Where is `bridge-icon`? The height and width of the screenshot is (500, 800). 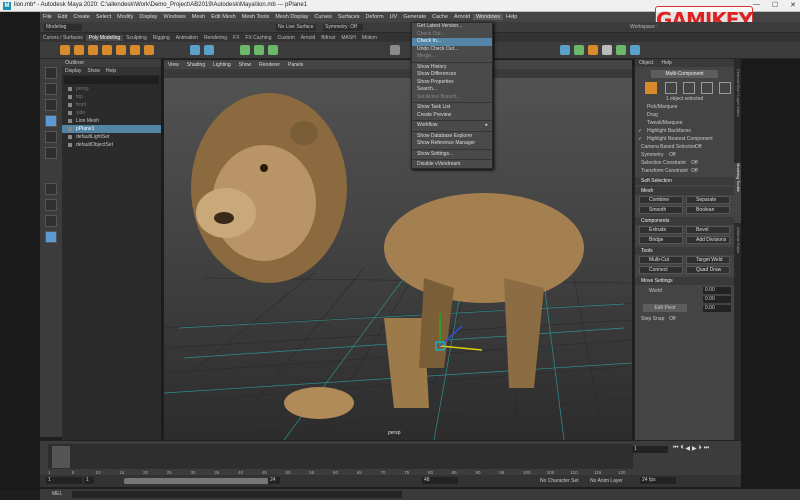 bridge-icon is located at coordinates (259, 50).